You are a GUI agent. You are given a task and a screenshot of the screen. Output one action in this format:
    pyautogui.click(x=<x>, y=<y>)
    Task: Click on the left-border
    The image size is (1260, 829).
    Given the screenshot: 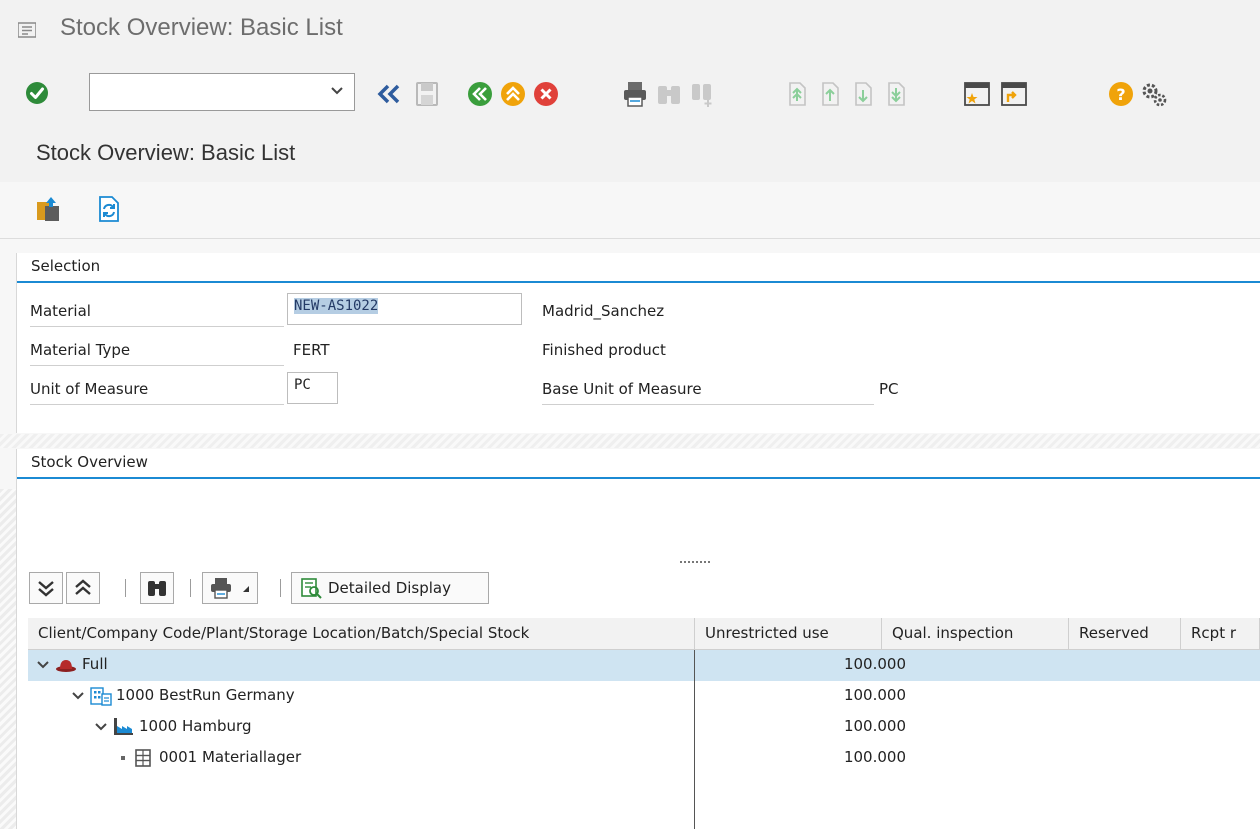 What is the action you would take?
    pyautogui.click(x=8, y=659)
    